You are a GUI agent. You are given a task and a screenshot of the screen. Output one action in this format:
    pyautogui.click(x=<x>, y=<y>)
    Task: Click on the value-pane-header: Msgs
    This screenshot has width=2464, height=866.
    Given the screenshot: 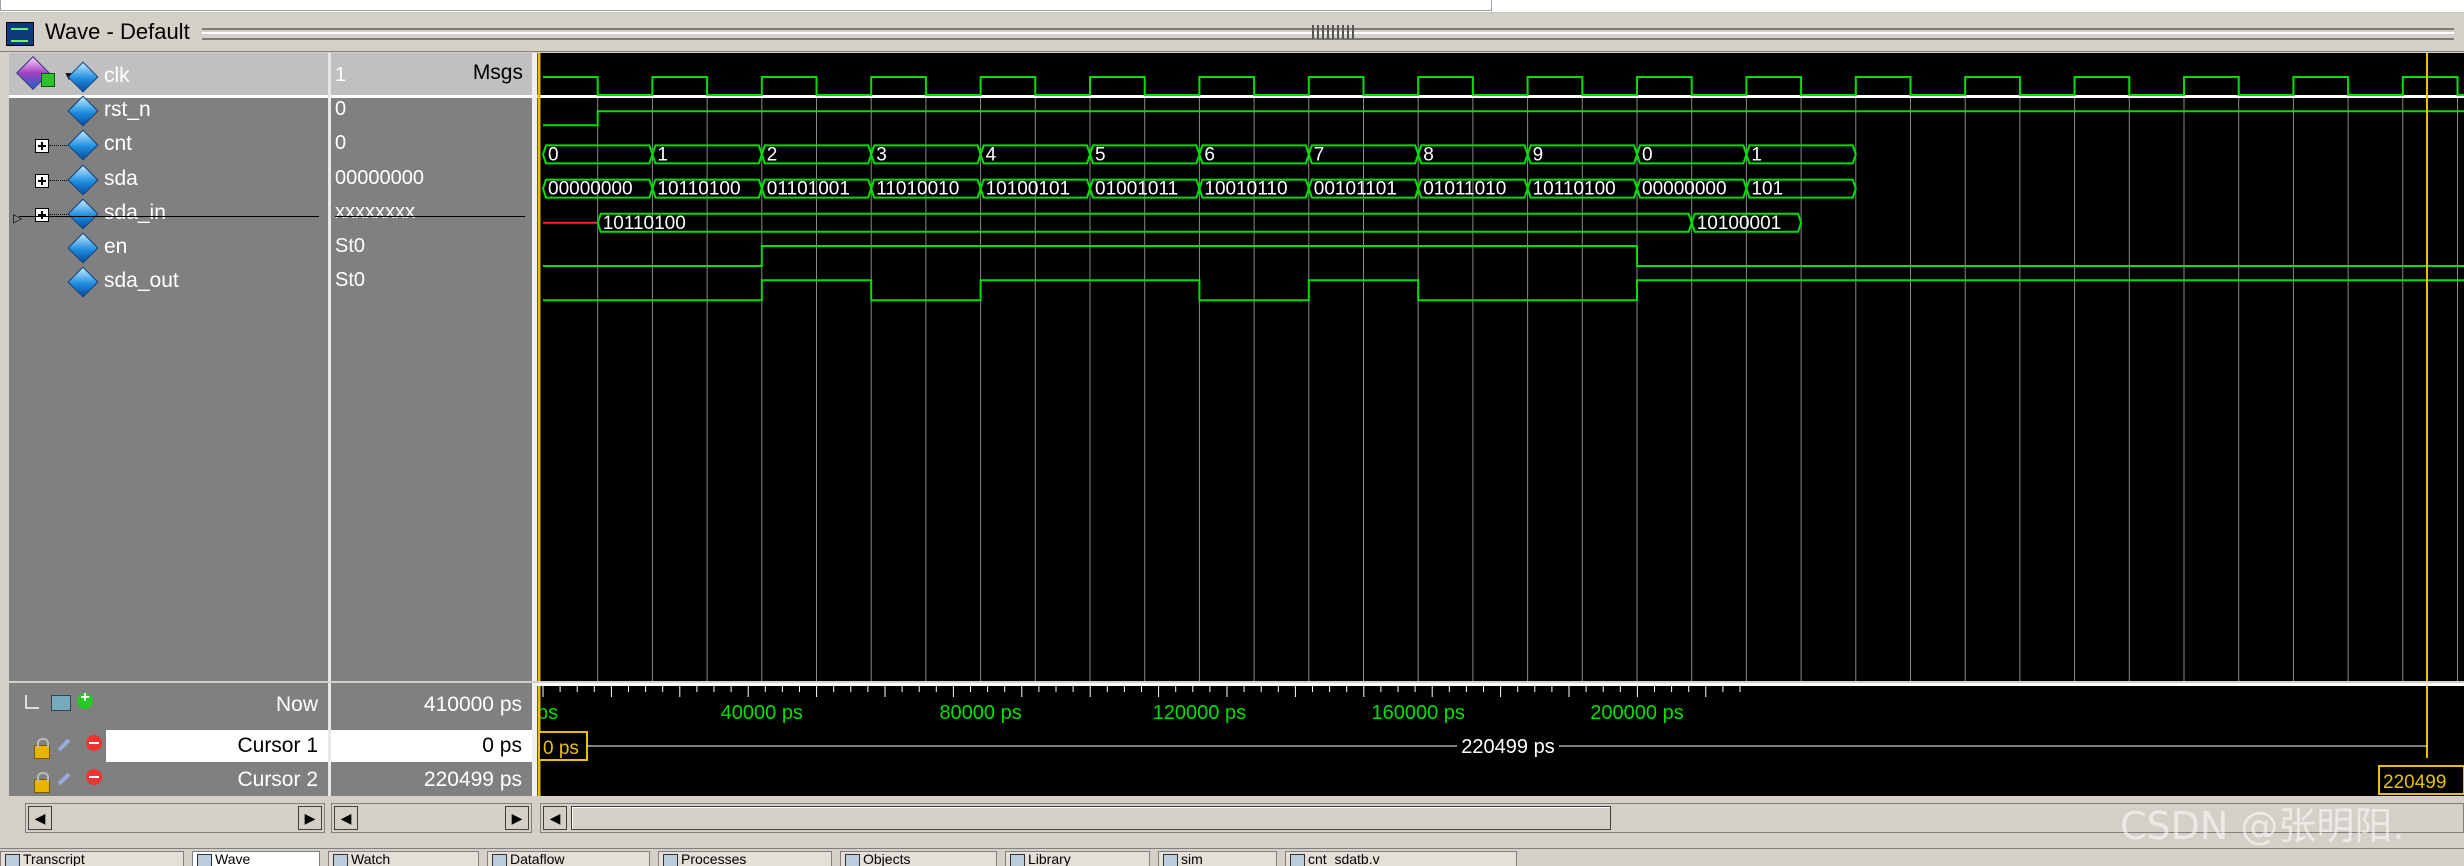 What is the action you would take?
    pyautogui.click(x=431, y=75)
    